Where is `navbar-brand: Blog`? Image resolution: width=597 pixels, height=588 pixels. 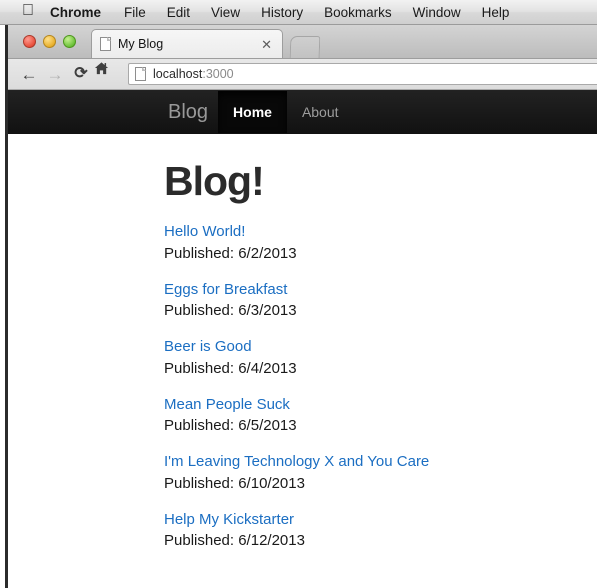 navbar-brand: Blog is located at coordinates (188, 112).